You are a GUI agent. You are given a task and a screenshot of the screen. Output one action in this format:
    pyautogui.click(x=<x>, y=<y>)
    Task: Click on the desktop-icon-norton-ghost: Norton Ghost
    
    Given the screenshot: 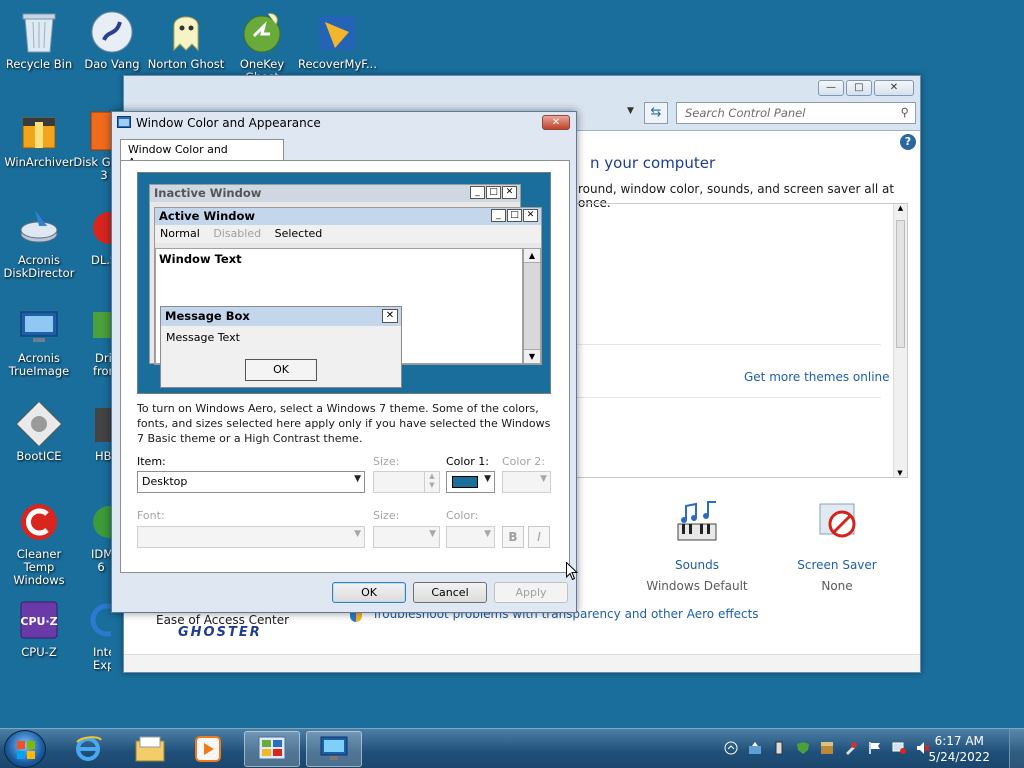 What is the action you would take?
    pyautogui.click(x=186, y=37)
    